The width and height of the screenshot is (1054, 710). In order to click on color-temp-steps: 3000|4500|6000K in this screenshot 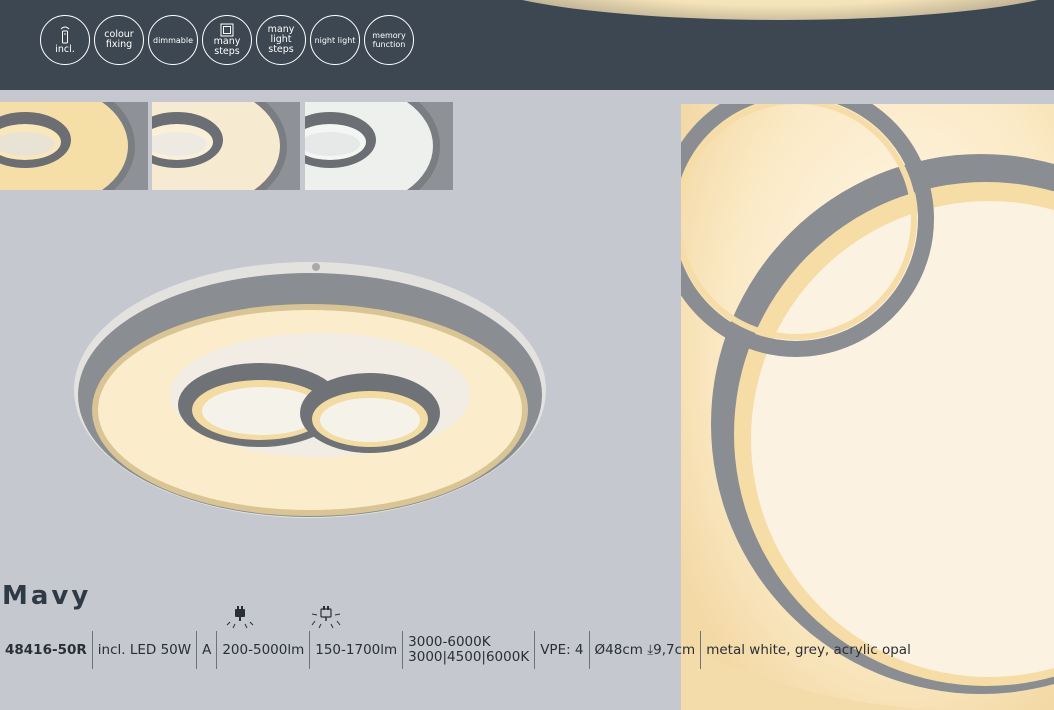, I will do `click(469, 657)`.